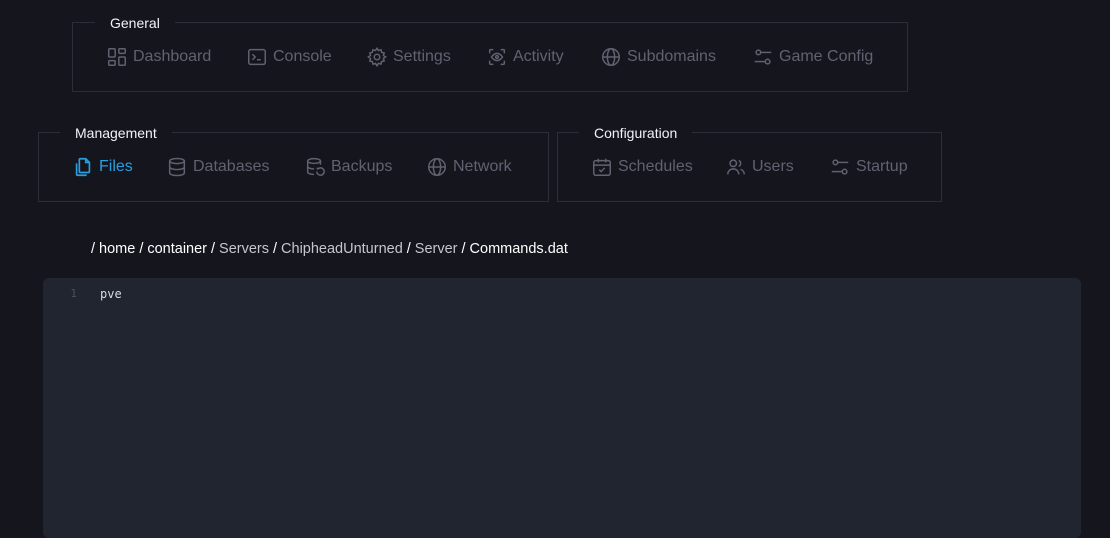 The width and height of the screenshot is (1110, 538). I want to click on nav-settings-label: Settings, so click(422, 56).